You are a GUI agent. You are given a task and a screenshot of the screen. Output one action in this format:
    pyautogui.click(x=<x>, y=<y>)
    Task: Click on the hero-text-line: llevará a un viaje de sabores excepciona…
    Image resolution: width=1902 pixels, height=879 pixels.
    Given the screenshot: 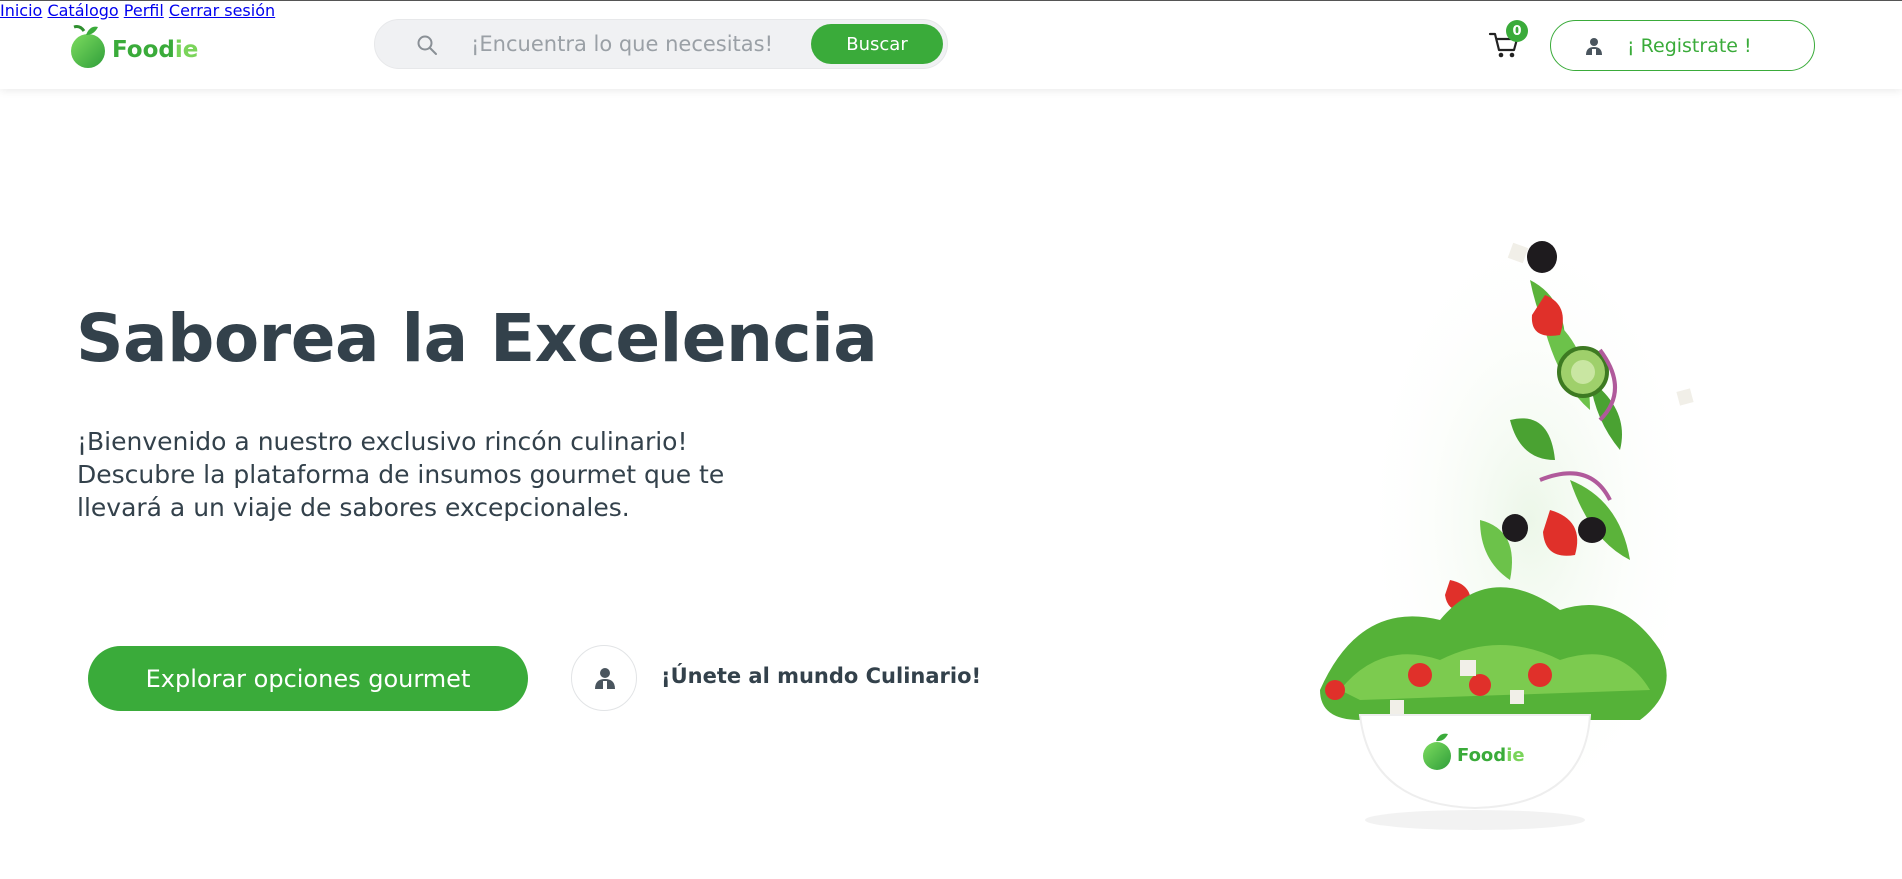 What is the action you would take?
    pyautogui.click(x=353, y=507)
    